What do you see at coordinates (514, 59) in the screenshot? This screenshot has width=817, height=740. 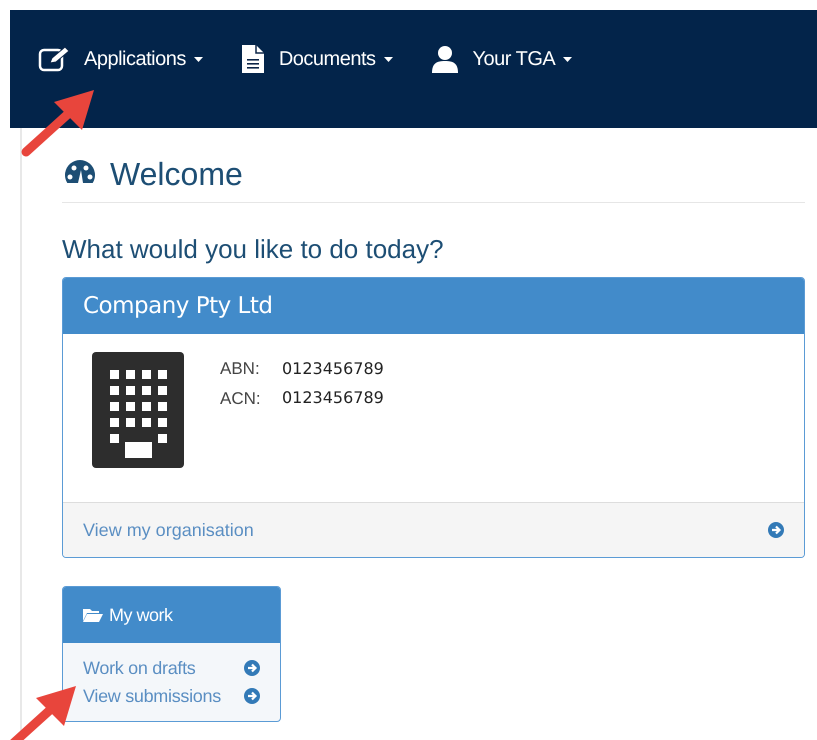 I see `nav-label: Your TGA` at bounding box center [514, 59].